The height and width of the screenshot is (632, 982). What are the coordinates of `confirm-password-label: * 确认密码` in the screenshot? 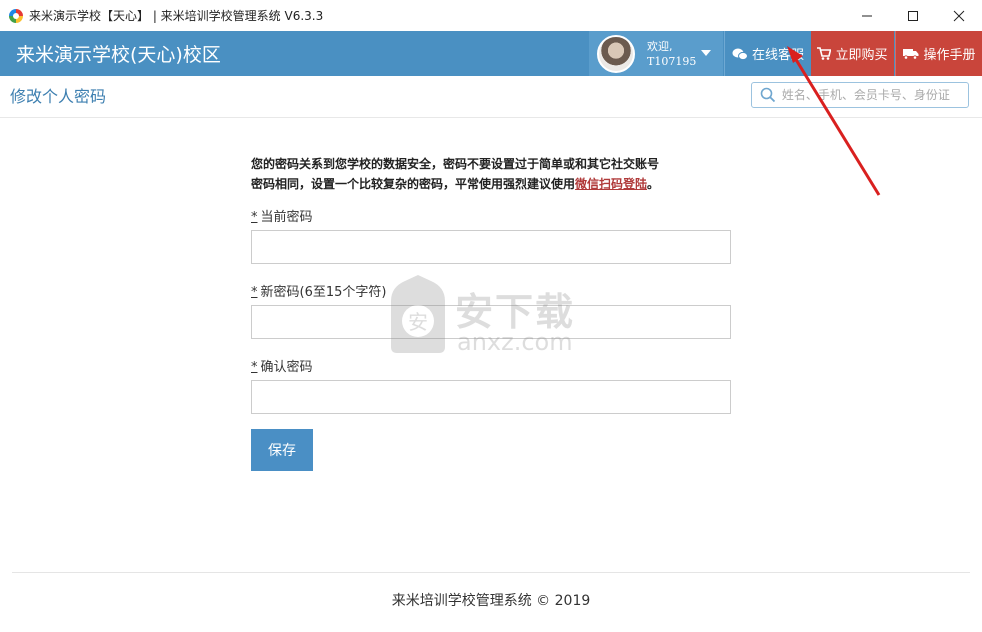 It's located at (282, 365).